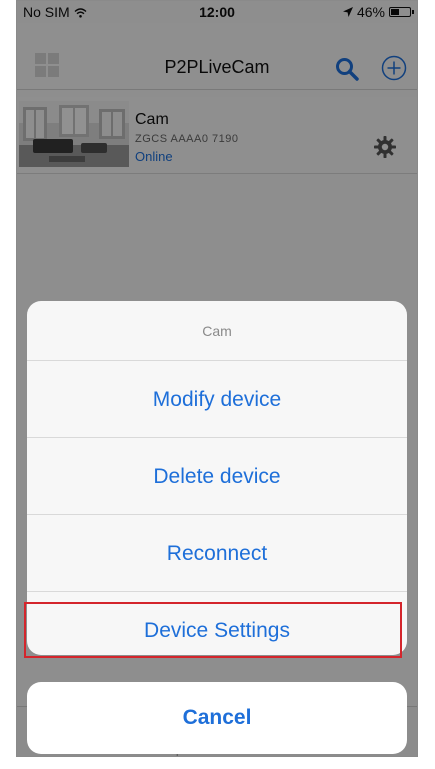 Image resolution: width=435 pixels, height=769 pixels. What do you see at coordinates (217, 331) in the screenshot?
I see `action-sheet-title: Cam` at bounding box center [217, 331].